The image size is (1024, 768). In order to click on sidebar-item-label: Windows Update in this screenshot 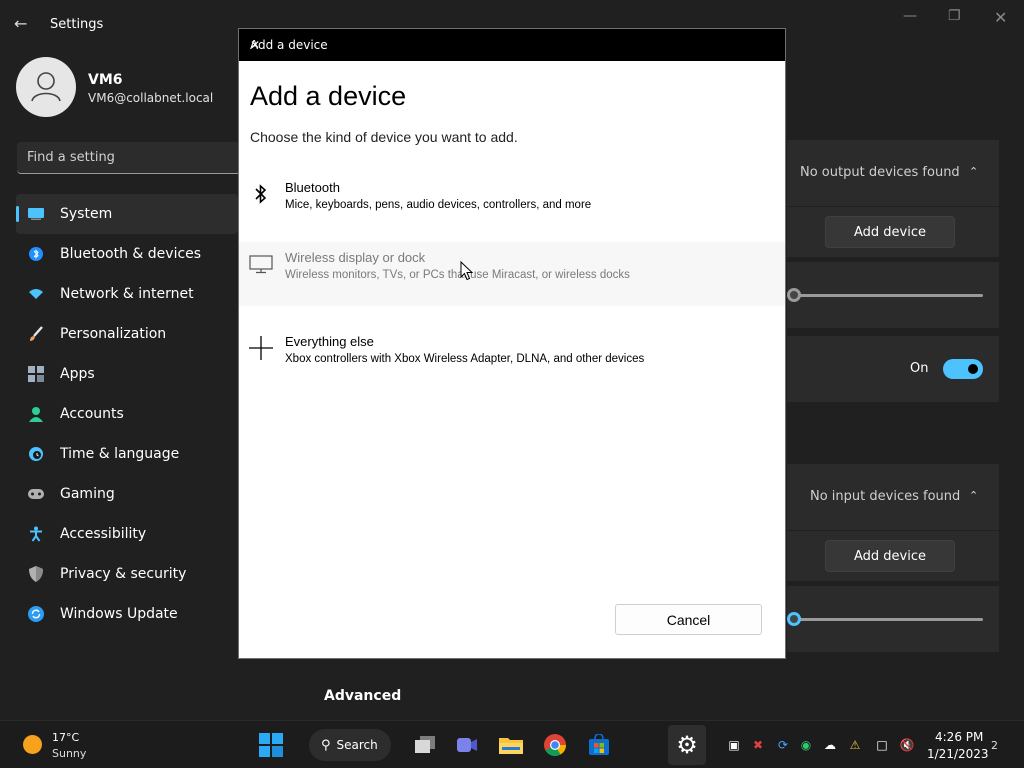, I will do `click(119, 614)`.